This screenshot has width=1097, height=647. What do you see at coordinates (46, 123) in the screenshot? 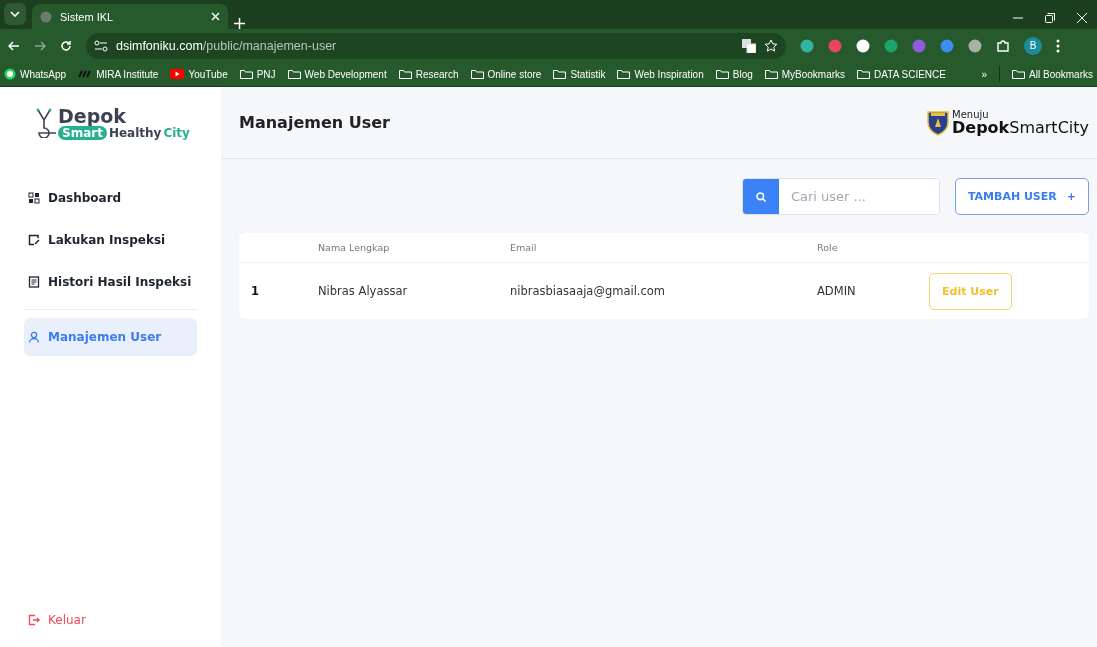
I see `stethoscope-icon` at bounding box center [46, 123].